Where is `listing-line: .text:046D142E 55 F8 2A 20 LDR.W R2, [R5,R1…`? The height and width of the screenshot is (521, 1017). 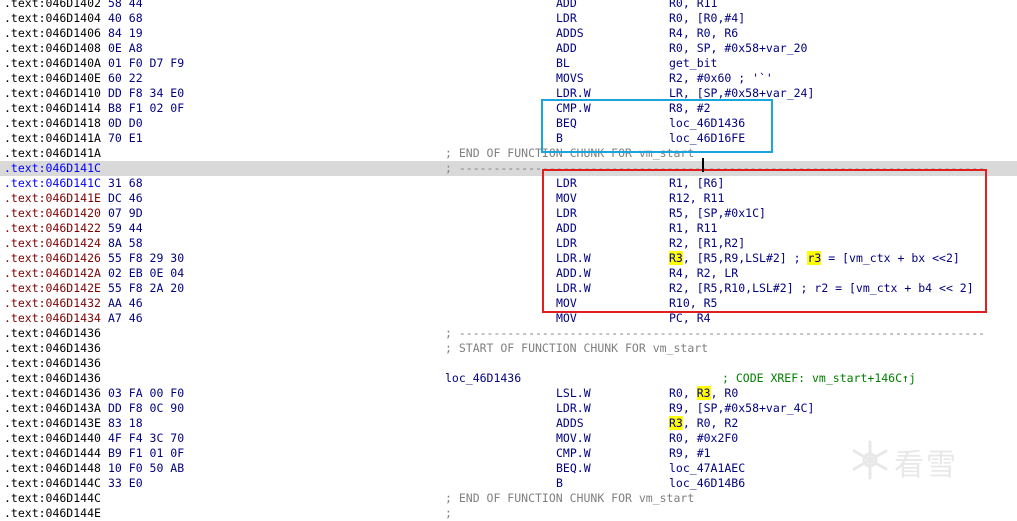 listing-line: .text:046D142E 55 F8 2A 20 LDR.W R2, [R5,R1… is located at coordinates (508, 288).